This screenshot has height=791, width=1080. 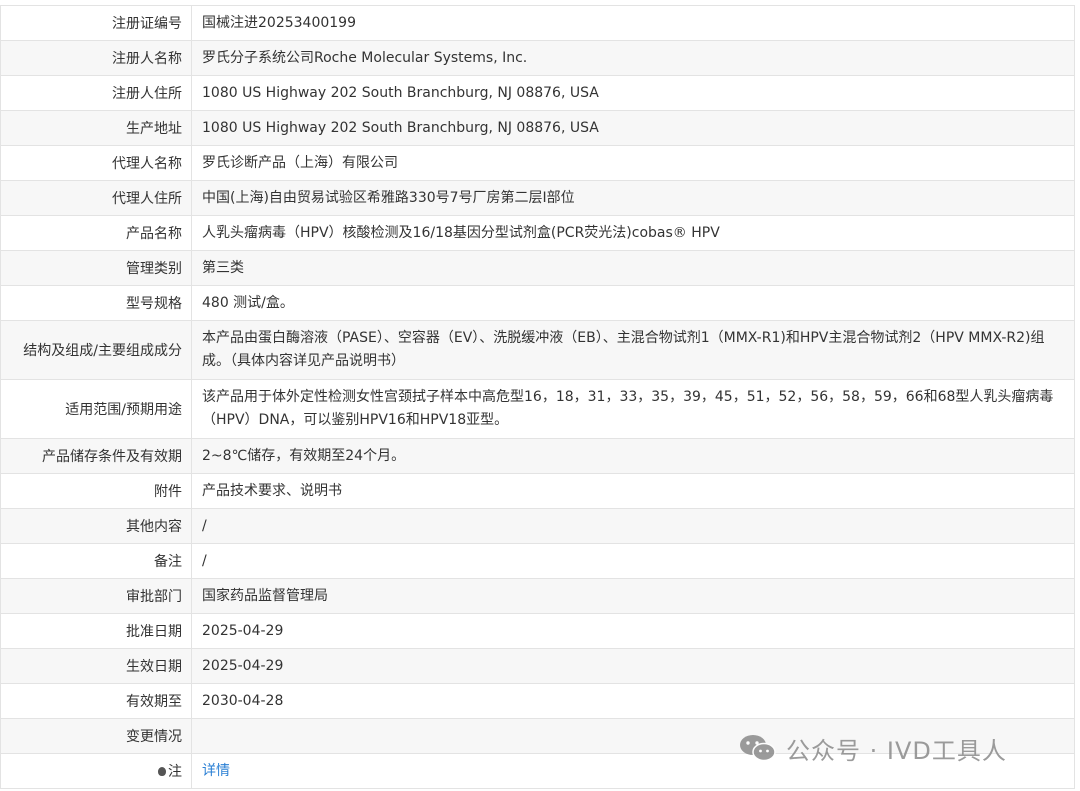 I want to click on row-label: 代理人住所, so click(x=96, y=198).